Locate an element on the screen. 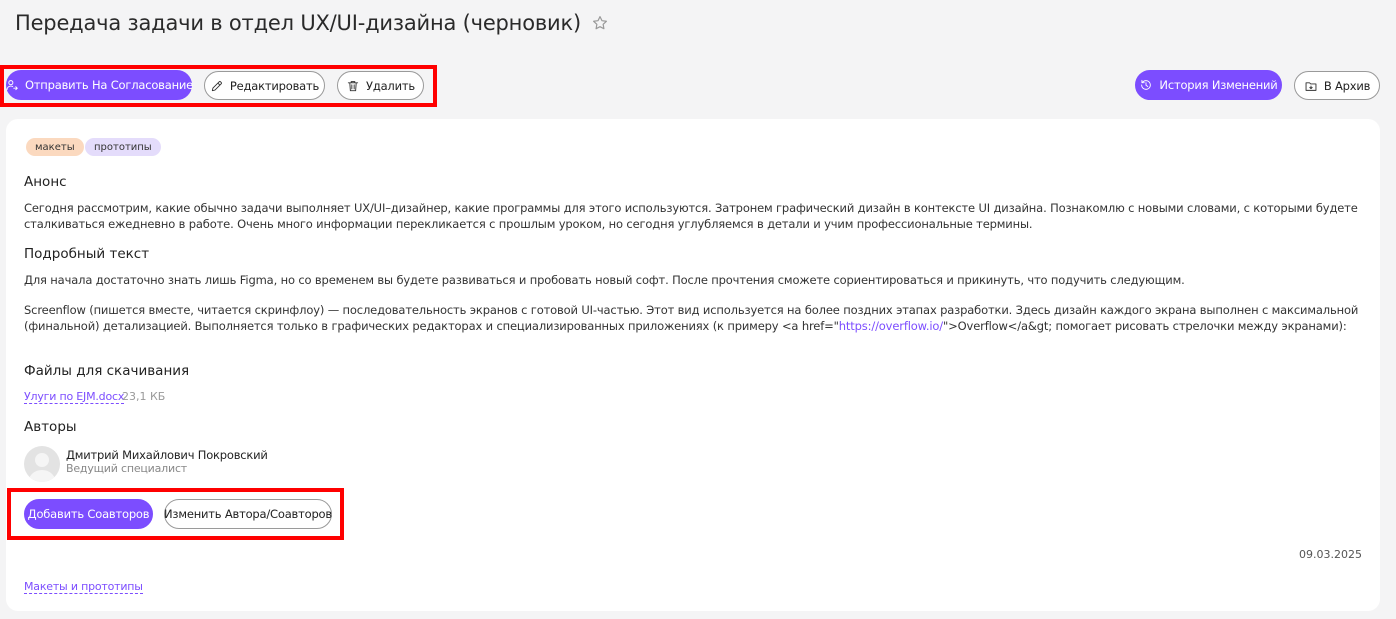  star-icon is located at coordinates (600, 23).